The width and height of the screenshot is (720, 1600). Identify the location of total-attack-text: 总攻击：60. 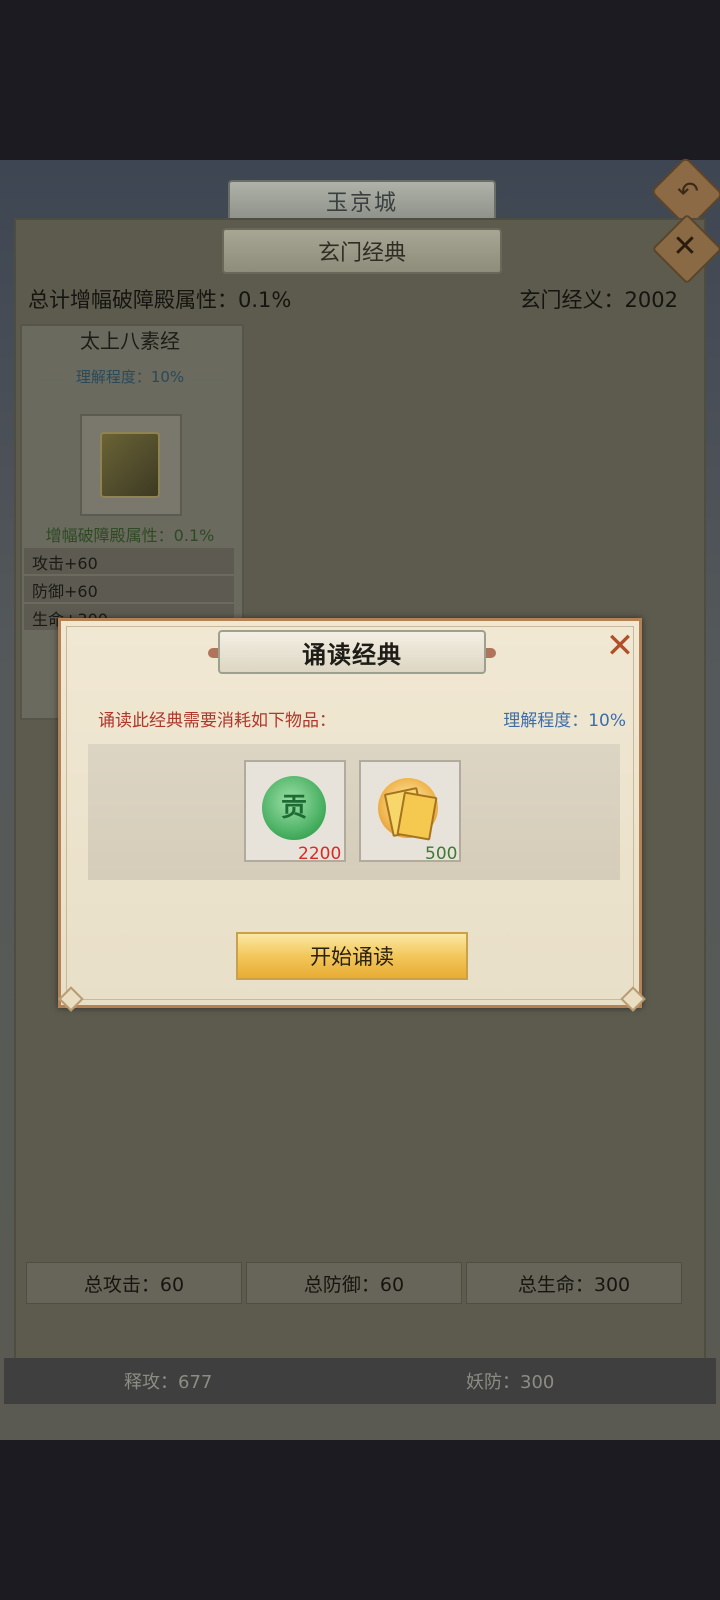
(134, 1284).